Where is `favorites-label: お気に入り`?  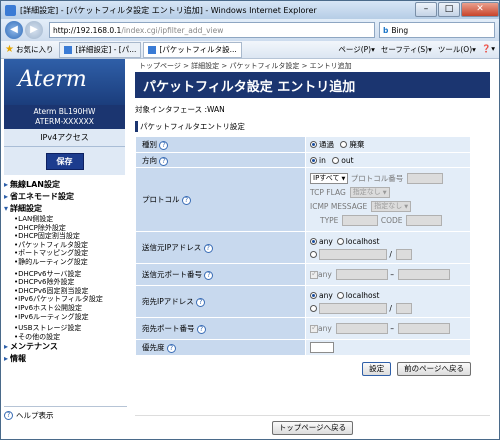
favorites-label: お気に入り is located at coordinates (34, 49).